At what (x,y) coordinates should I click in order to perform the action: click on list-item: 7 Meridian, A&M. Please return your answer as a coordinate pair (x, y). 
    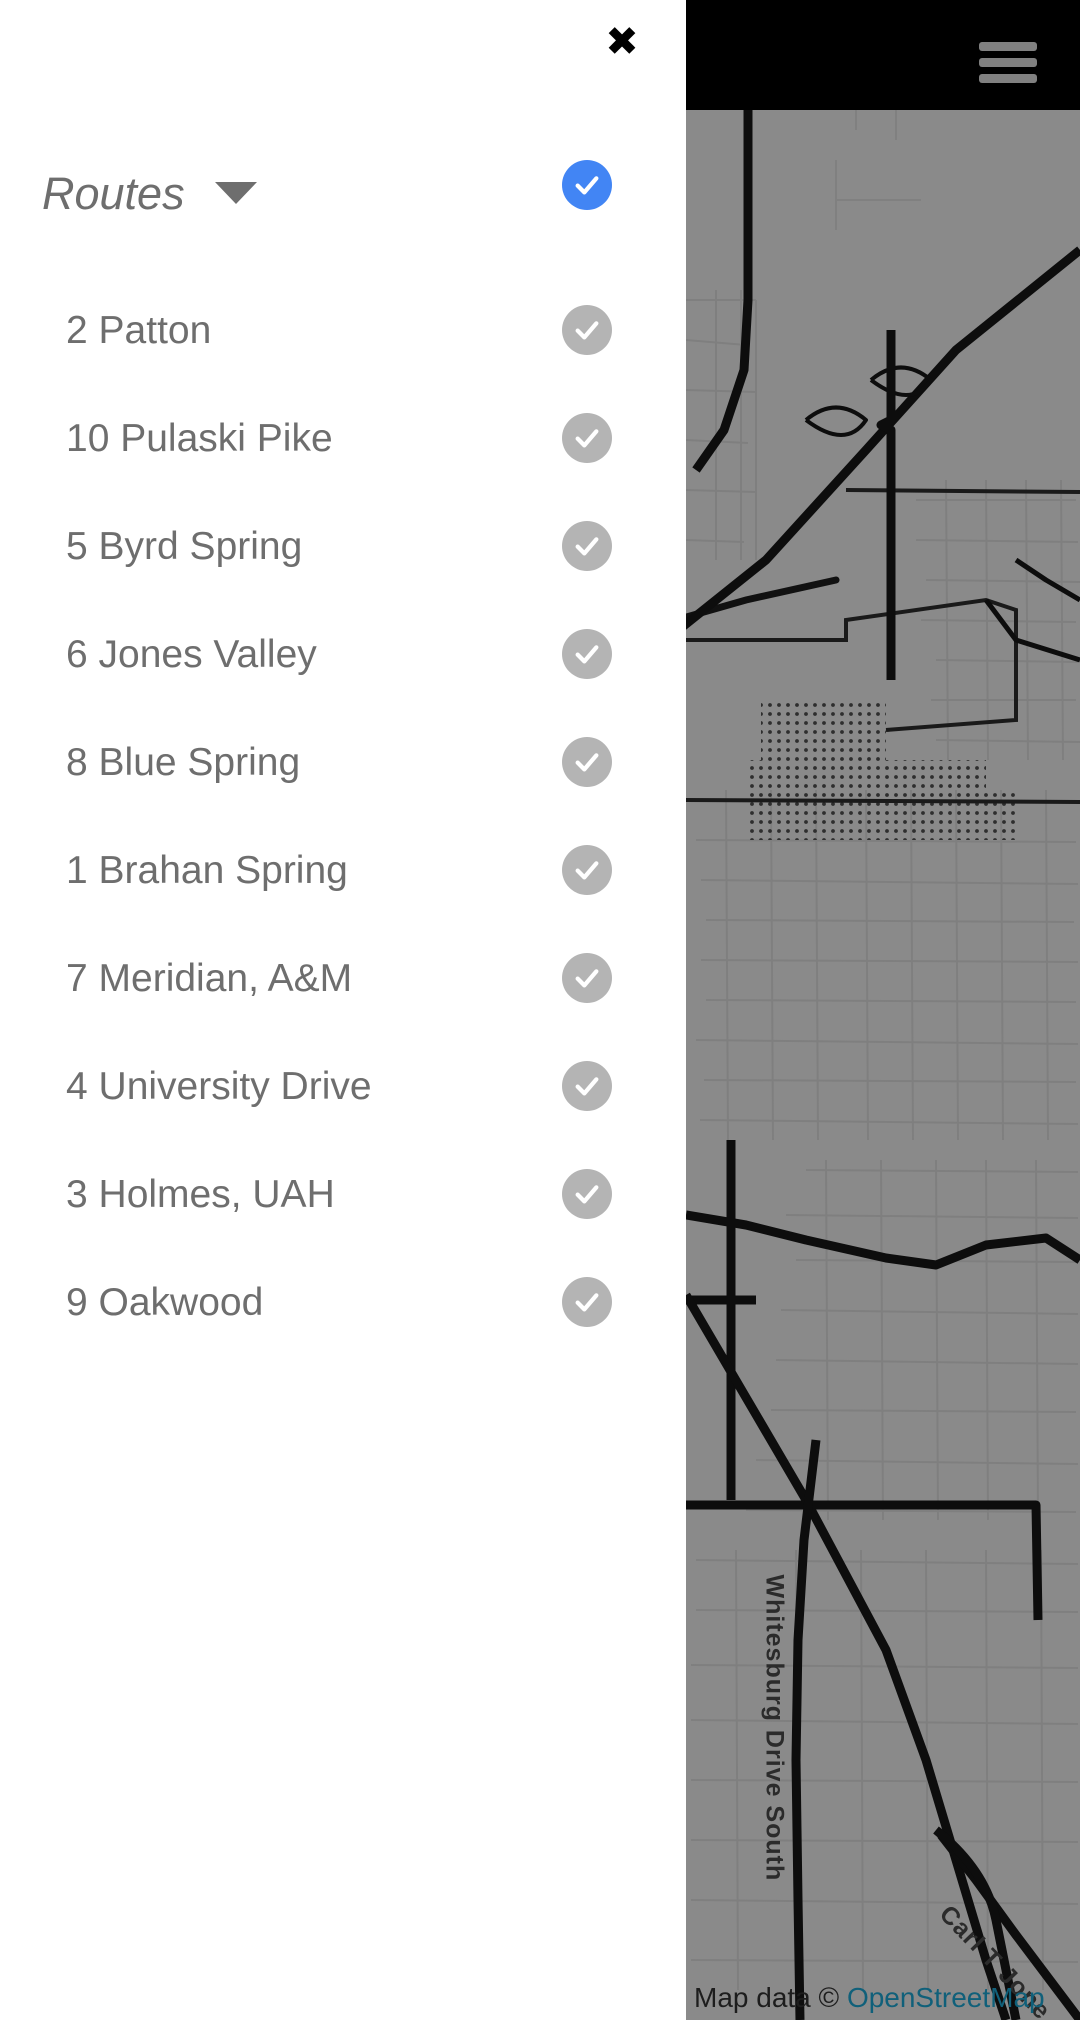
    Looking at the image, I should click on (343, 978).